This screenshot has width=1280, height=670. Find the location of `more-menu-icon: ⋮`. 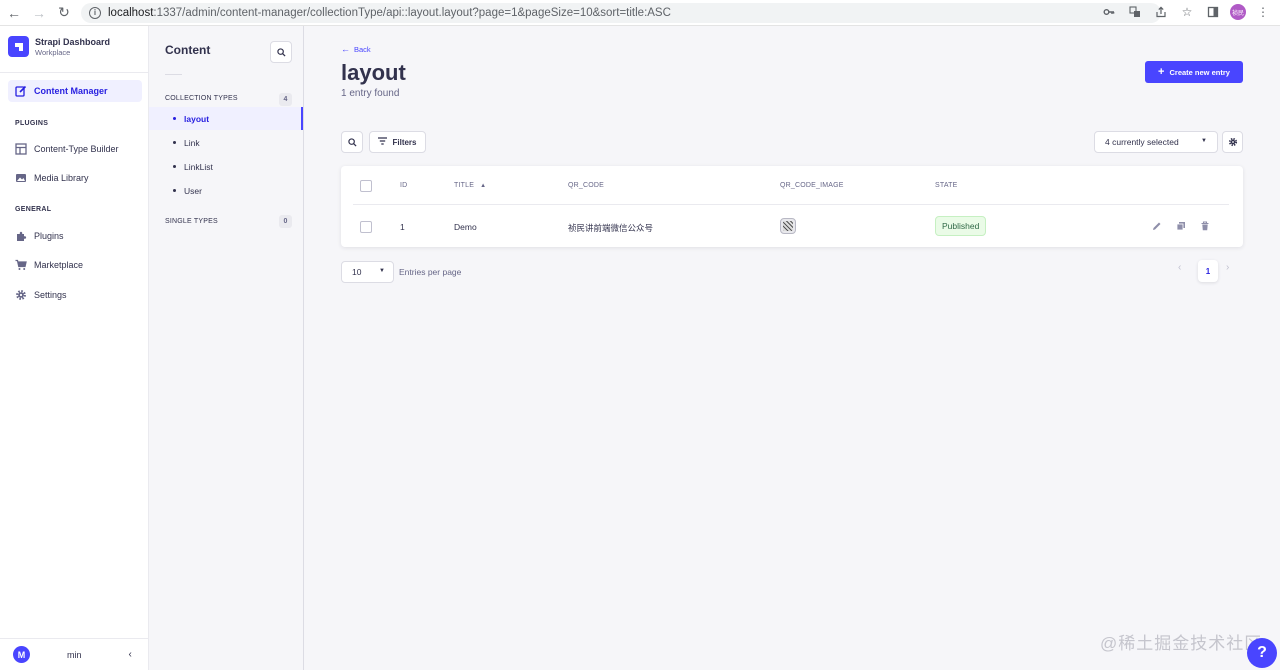

more-menu-icon: ⋮ is located at coordinates (1263, 12).